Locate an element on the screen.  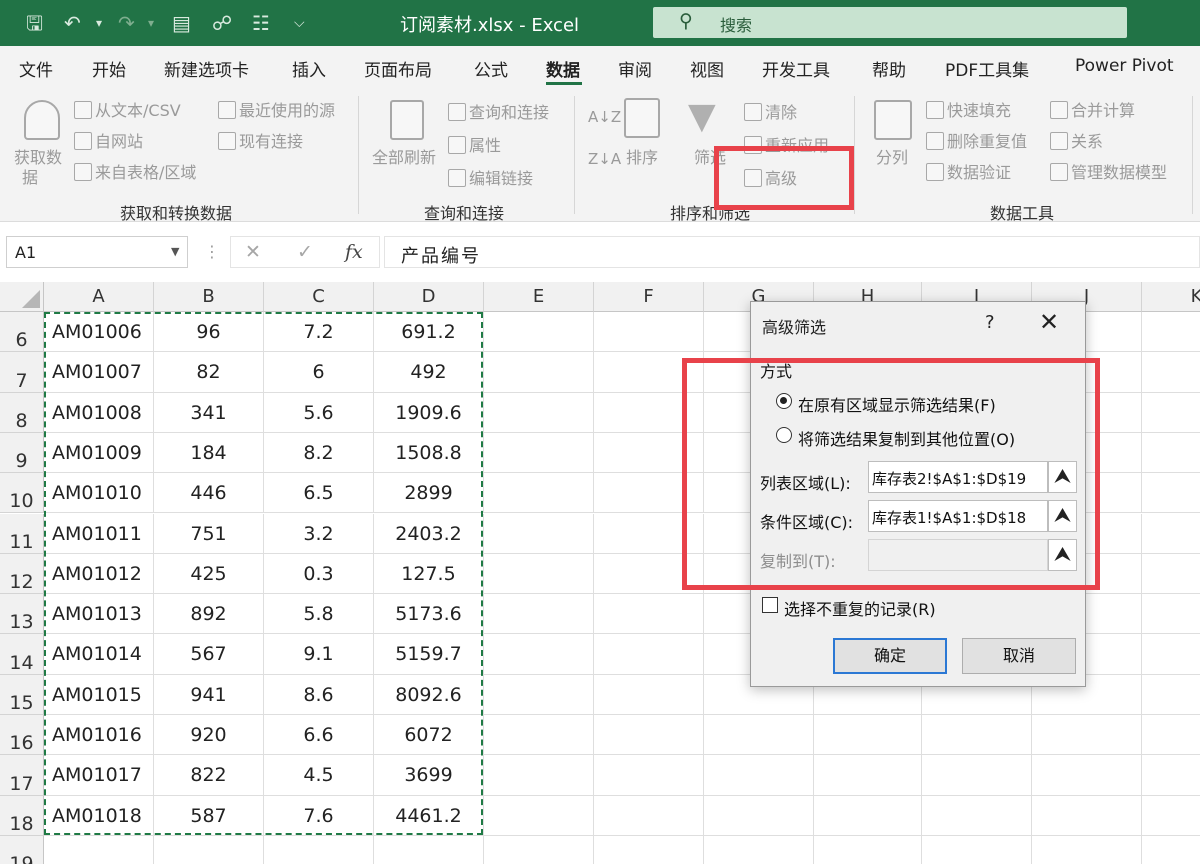
cell: 892 is located at coordinates (209, 614).